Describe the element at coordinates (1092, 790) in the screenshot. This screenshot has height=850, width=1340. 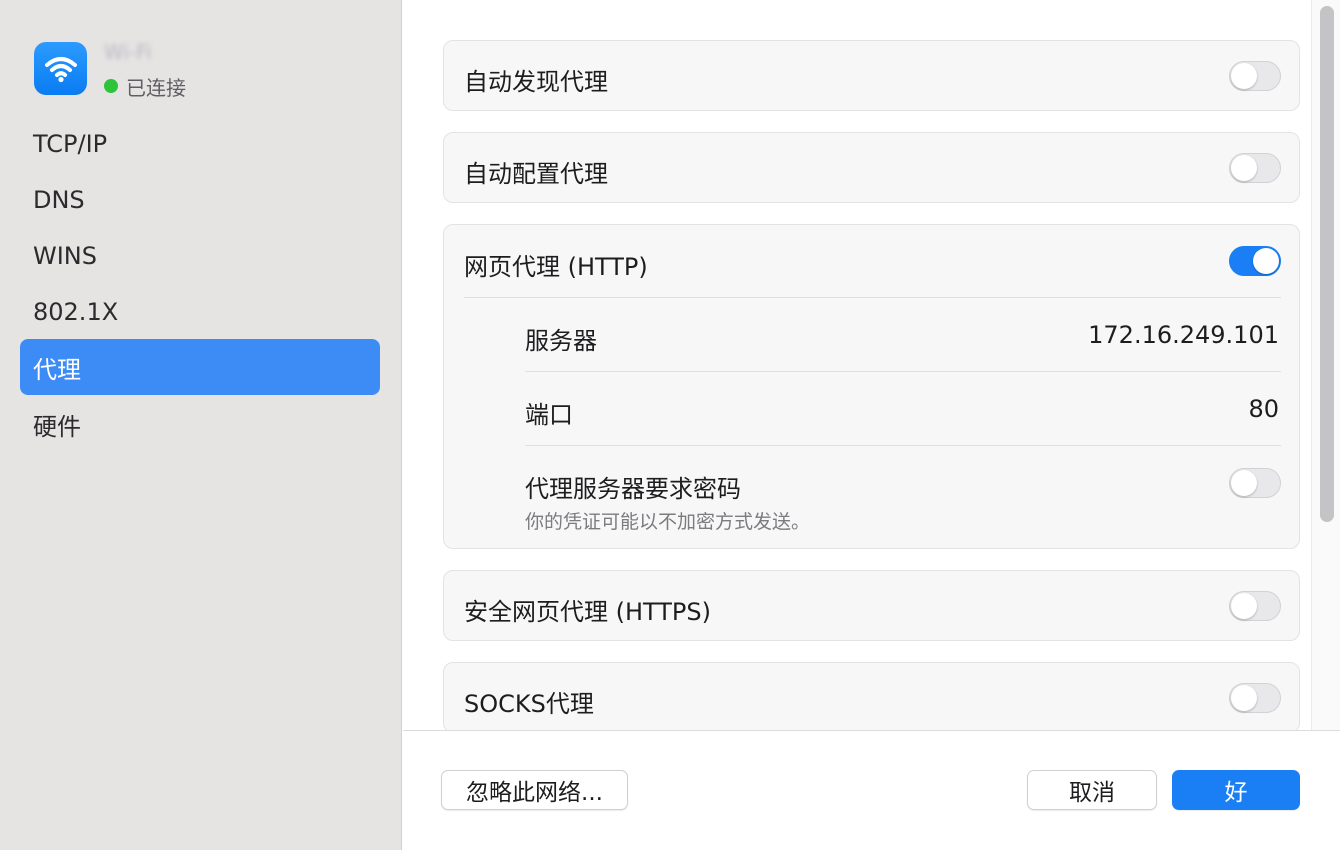
I see `cancel-button: 取消` at that location.